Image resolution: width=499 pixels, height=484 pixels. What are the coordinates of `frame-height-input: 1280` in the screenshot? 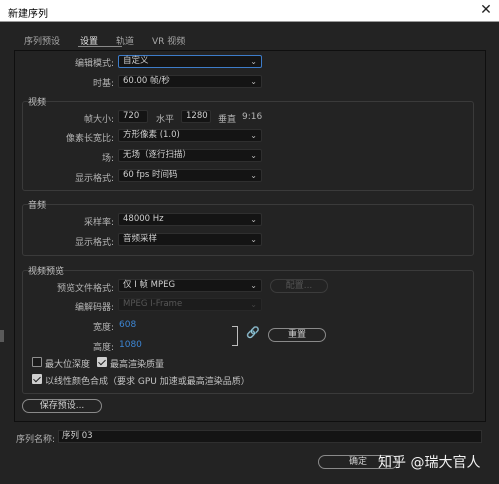 It's located at (196, 116).